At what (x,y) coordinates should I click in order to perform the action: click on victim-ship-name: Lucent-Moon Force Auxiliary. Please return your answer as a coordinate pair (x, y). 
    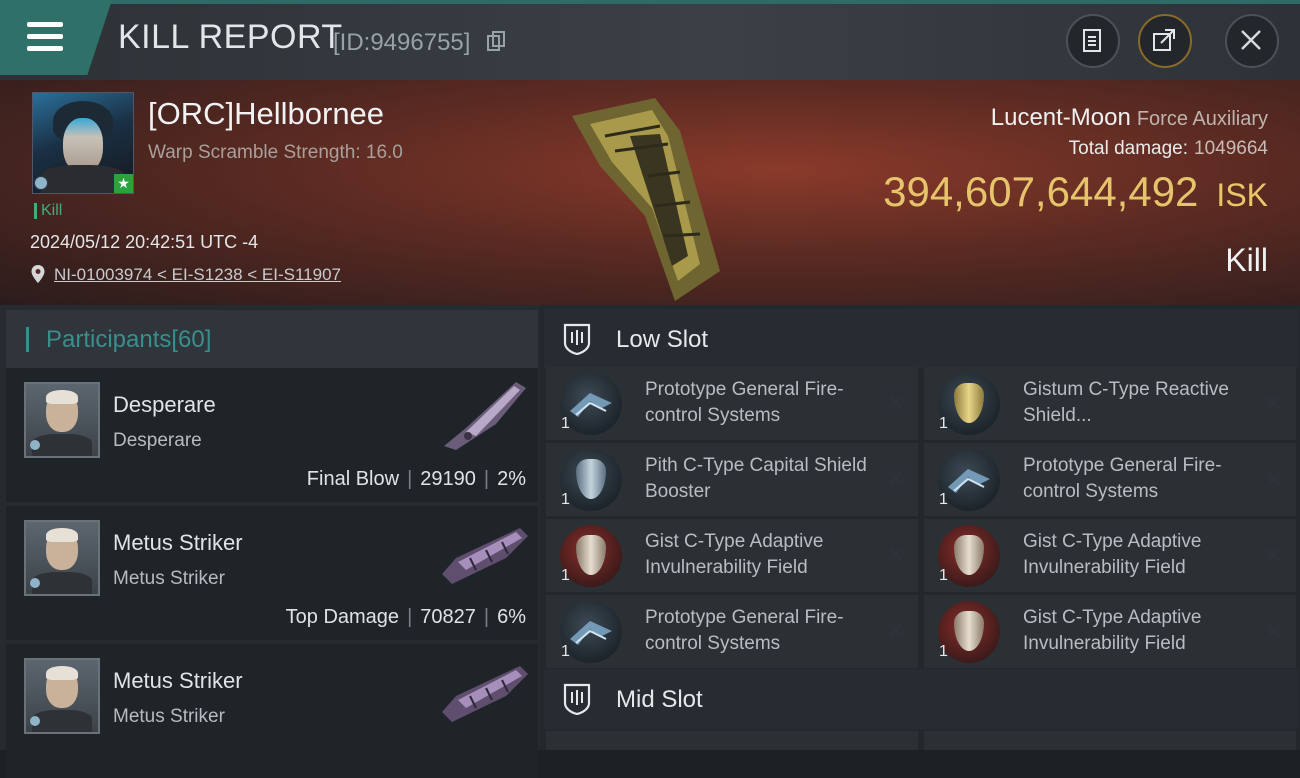
    Looking at the image, I should click on (1129, 118).